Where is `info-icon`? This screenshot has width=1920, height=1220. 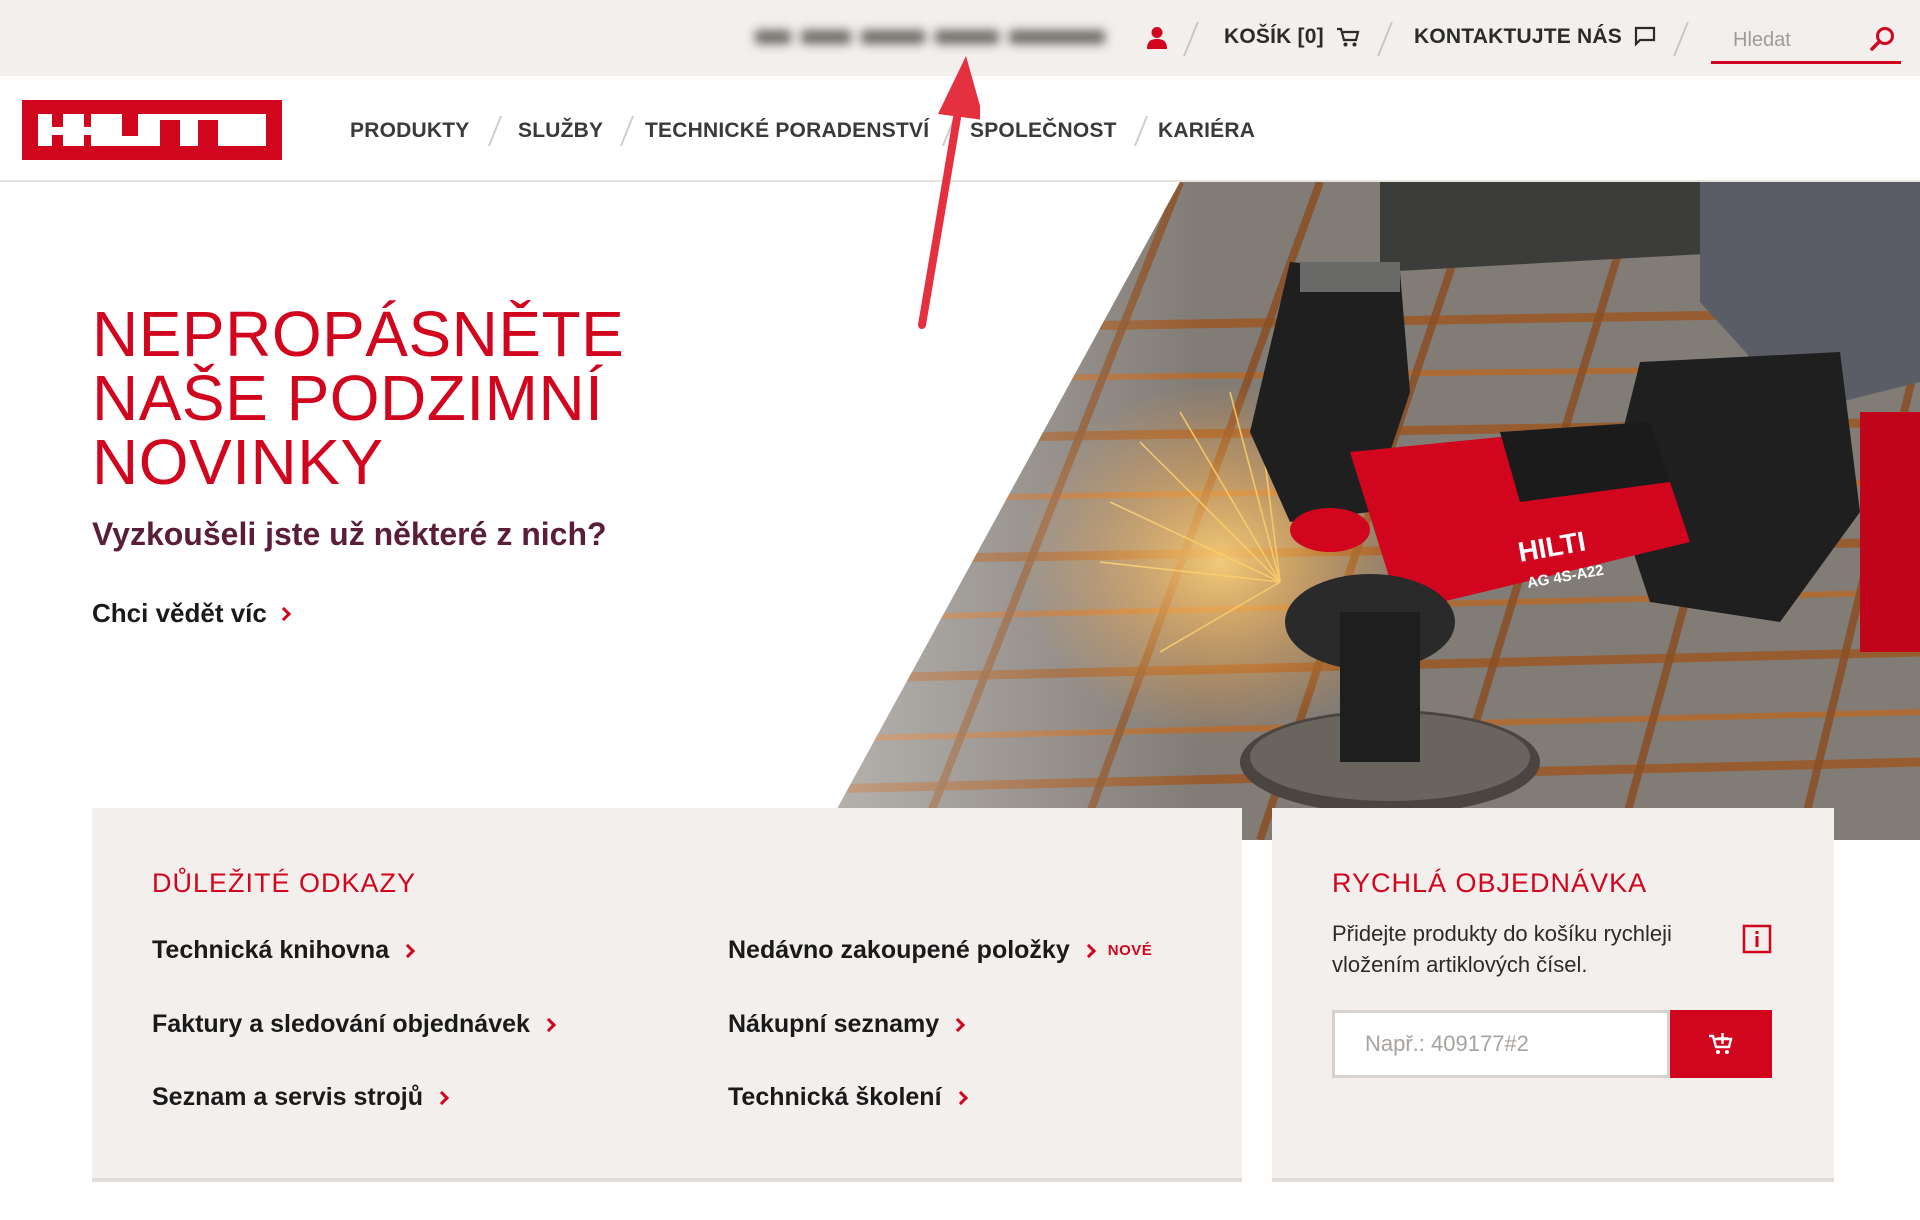
info-icon is located at coordinates (1757, 939).